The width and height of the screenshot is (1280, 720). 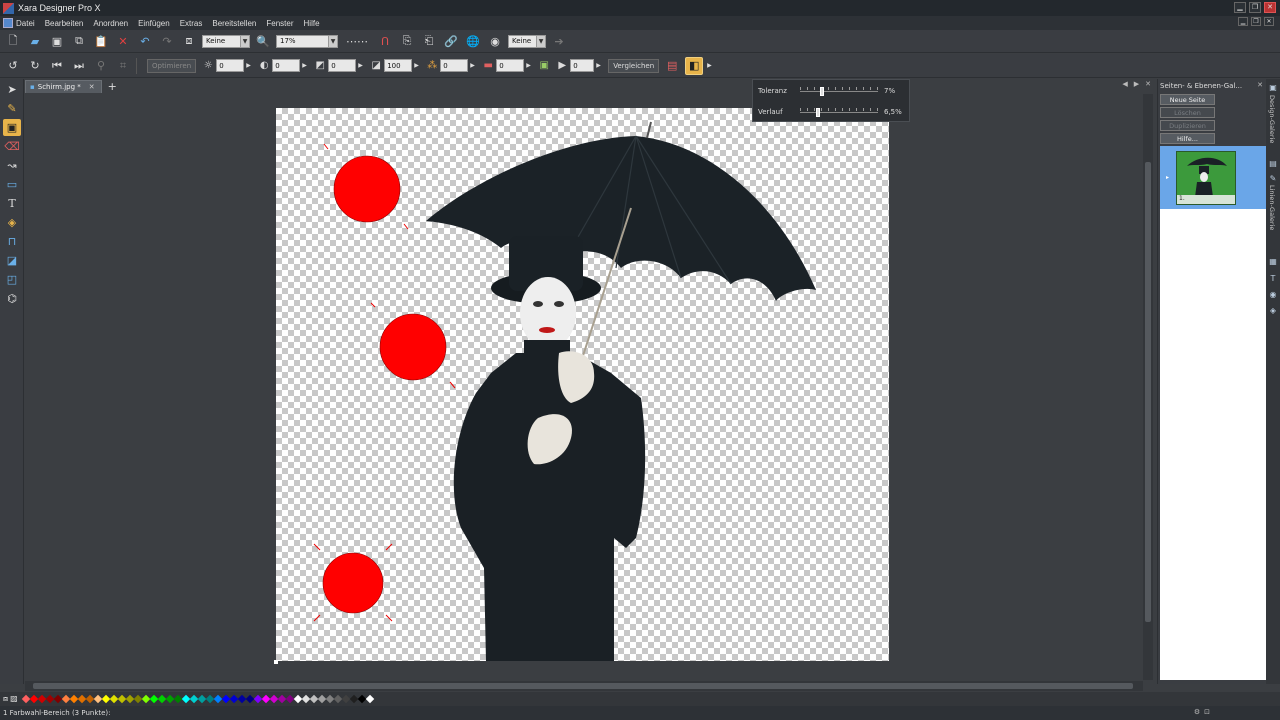 I want to click on live-effects-icon: ⌬, so click(x=12, y=298).